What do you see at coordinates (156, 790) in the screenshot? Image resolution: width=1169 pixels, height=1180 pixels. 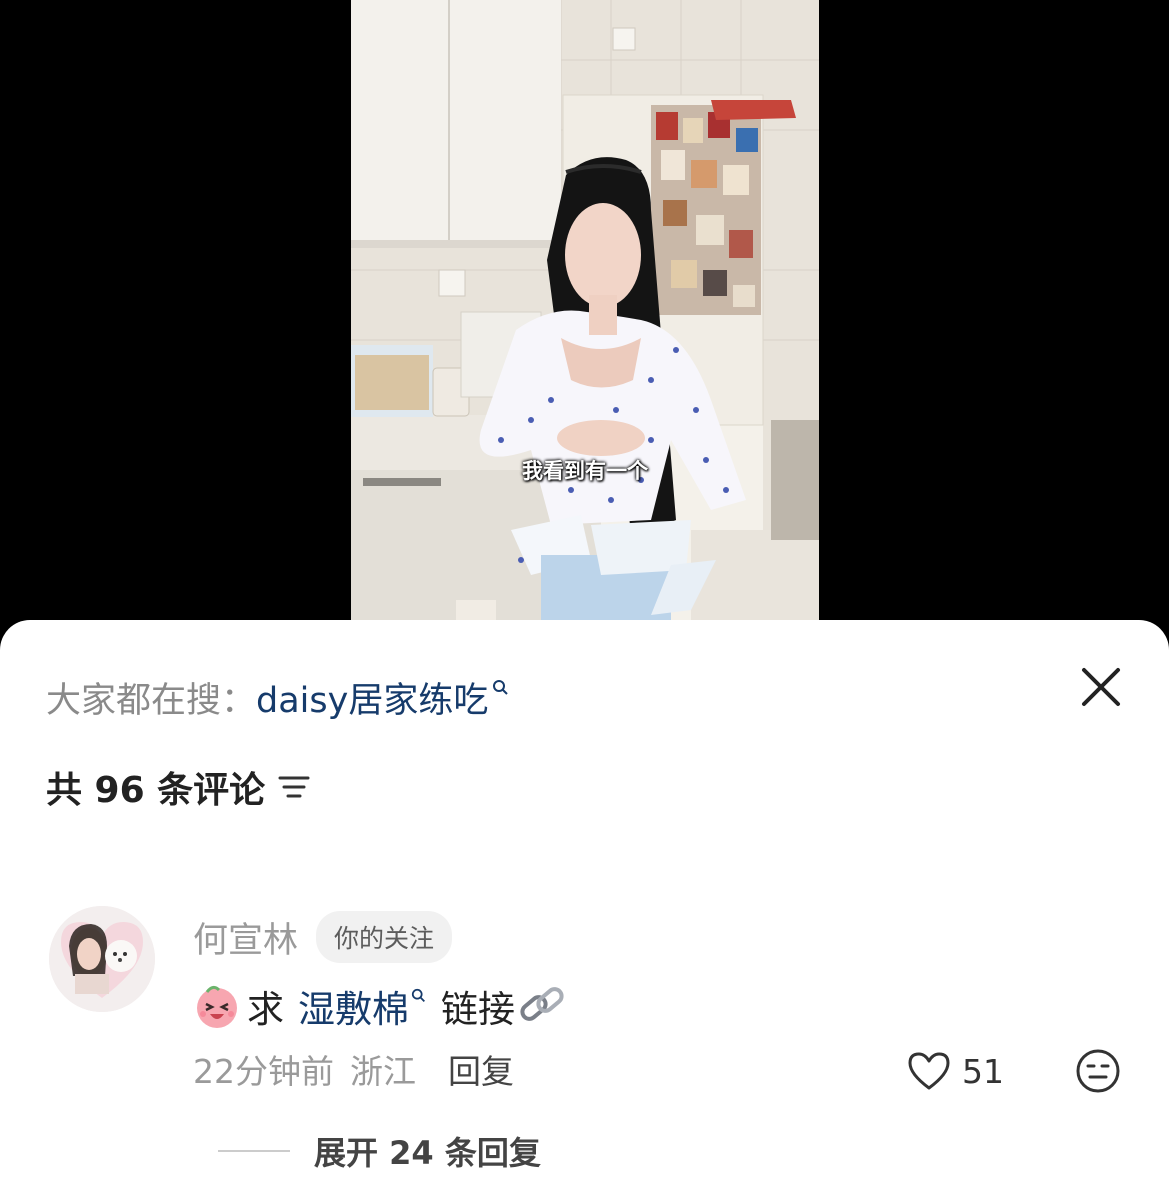 I see `comment-count: 共 96 条评论` at bounding box center [156, 790].